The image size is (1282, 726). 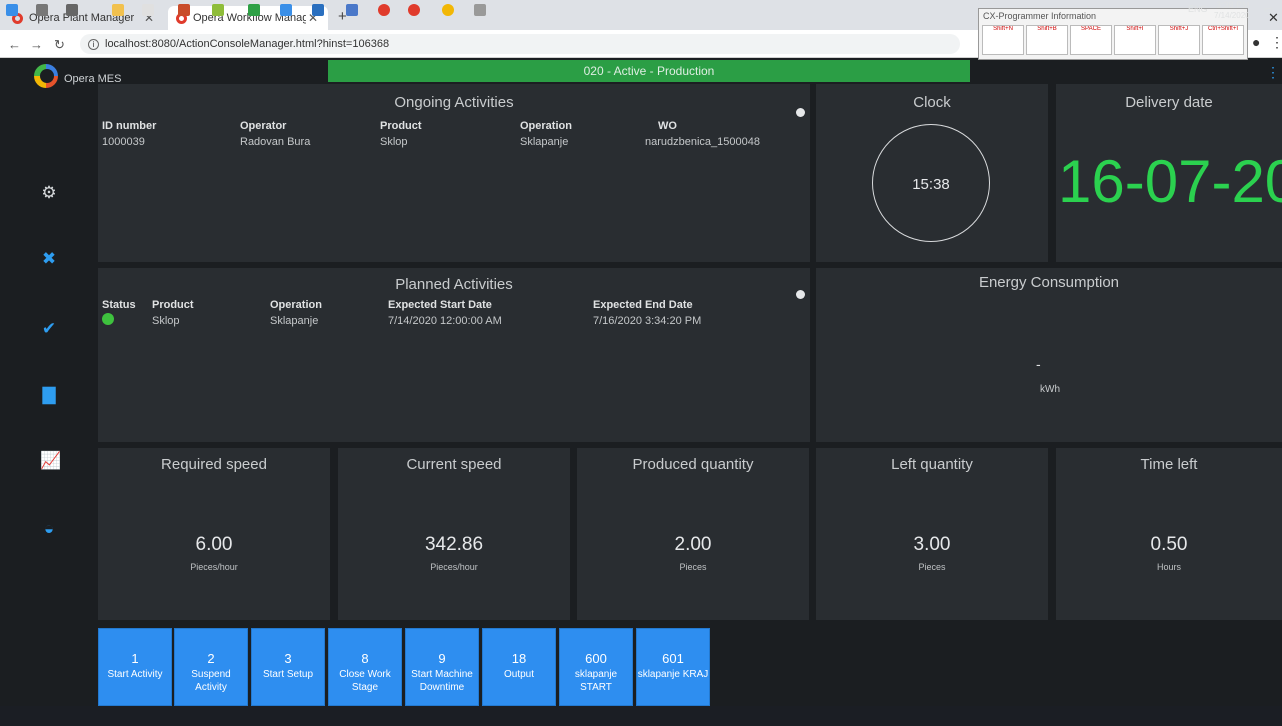 What do you see at coordinates (1179, 40) in the screenshot?
I see `cx-cell: Shift+J` at bounding box center [1179, 40].